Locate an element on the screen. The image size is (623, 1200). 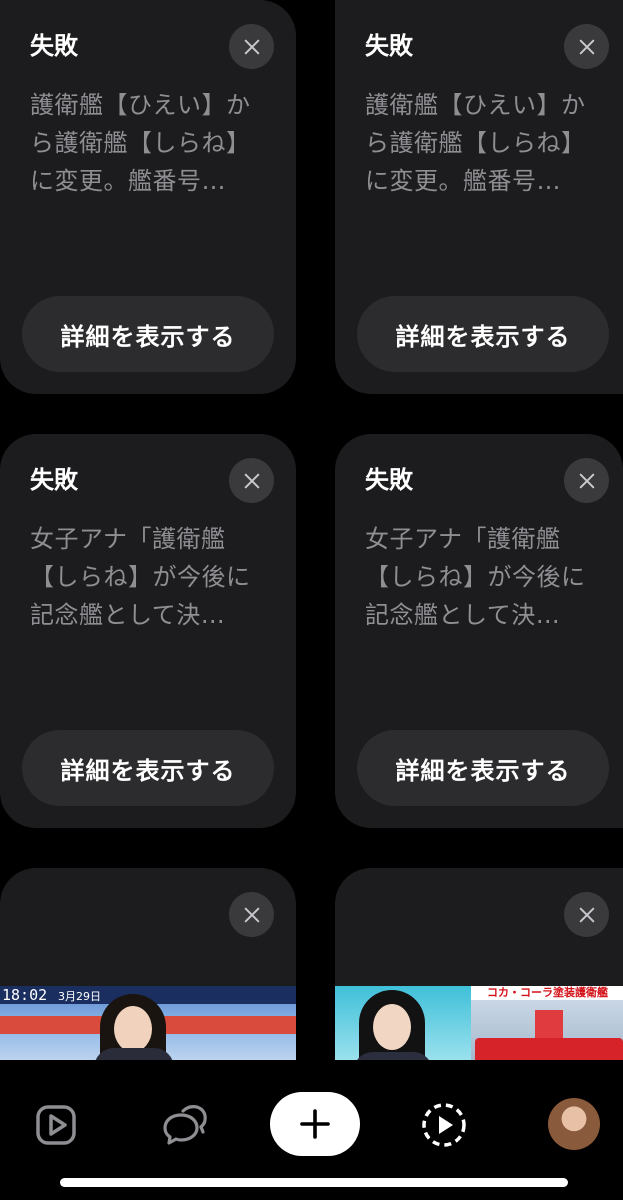
video-icon is located at coordinates (444, 1125).